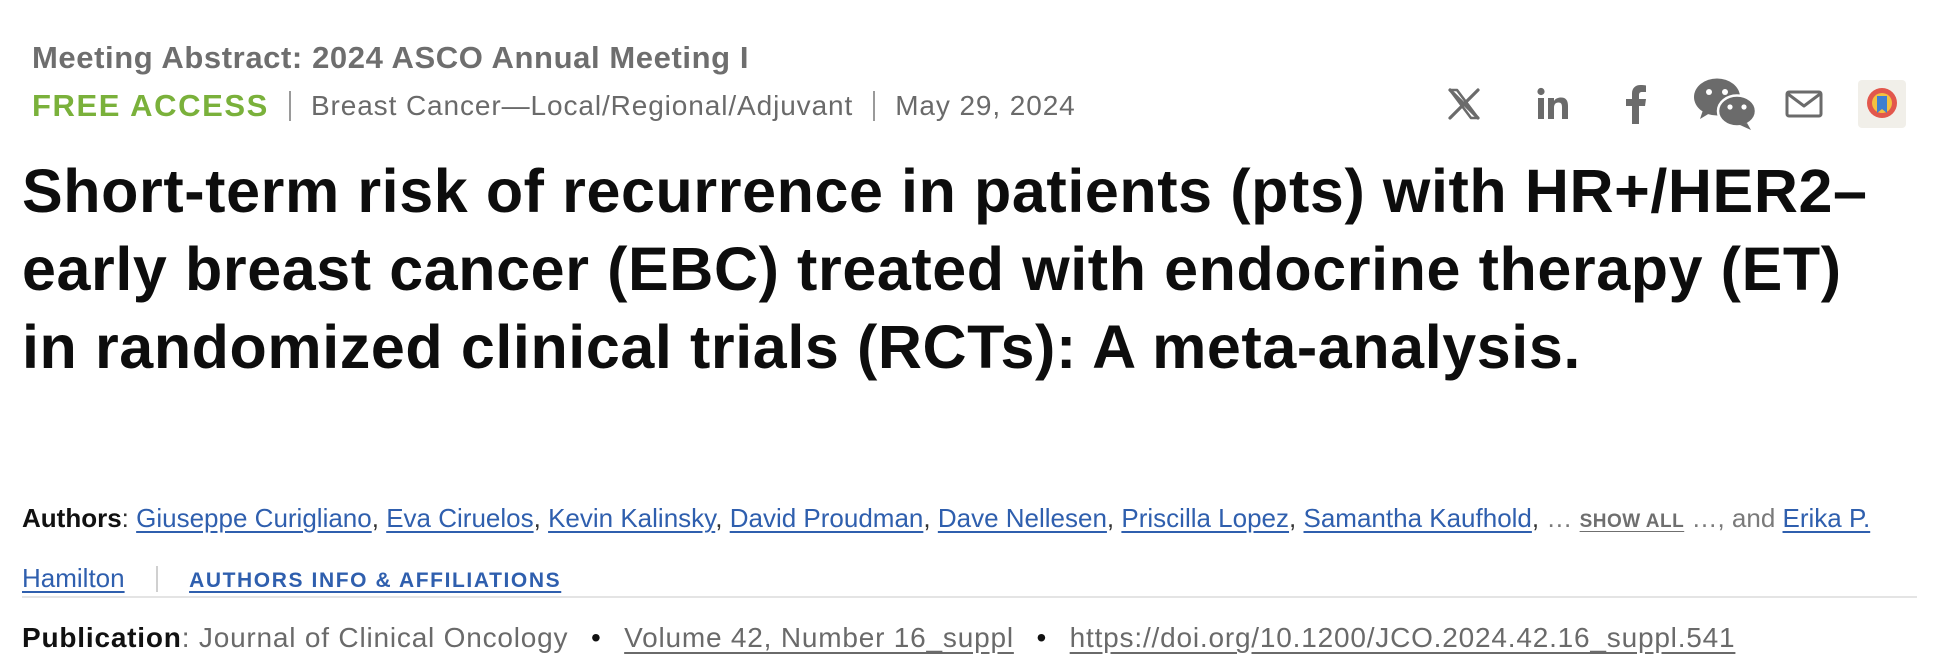  I want to click on x-icon, so click(1464, 104).